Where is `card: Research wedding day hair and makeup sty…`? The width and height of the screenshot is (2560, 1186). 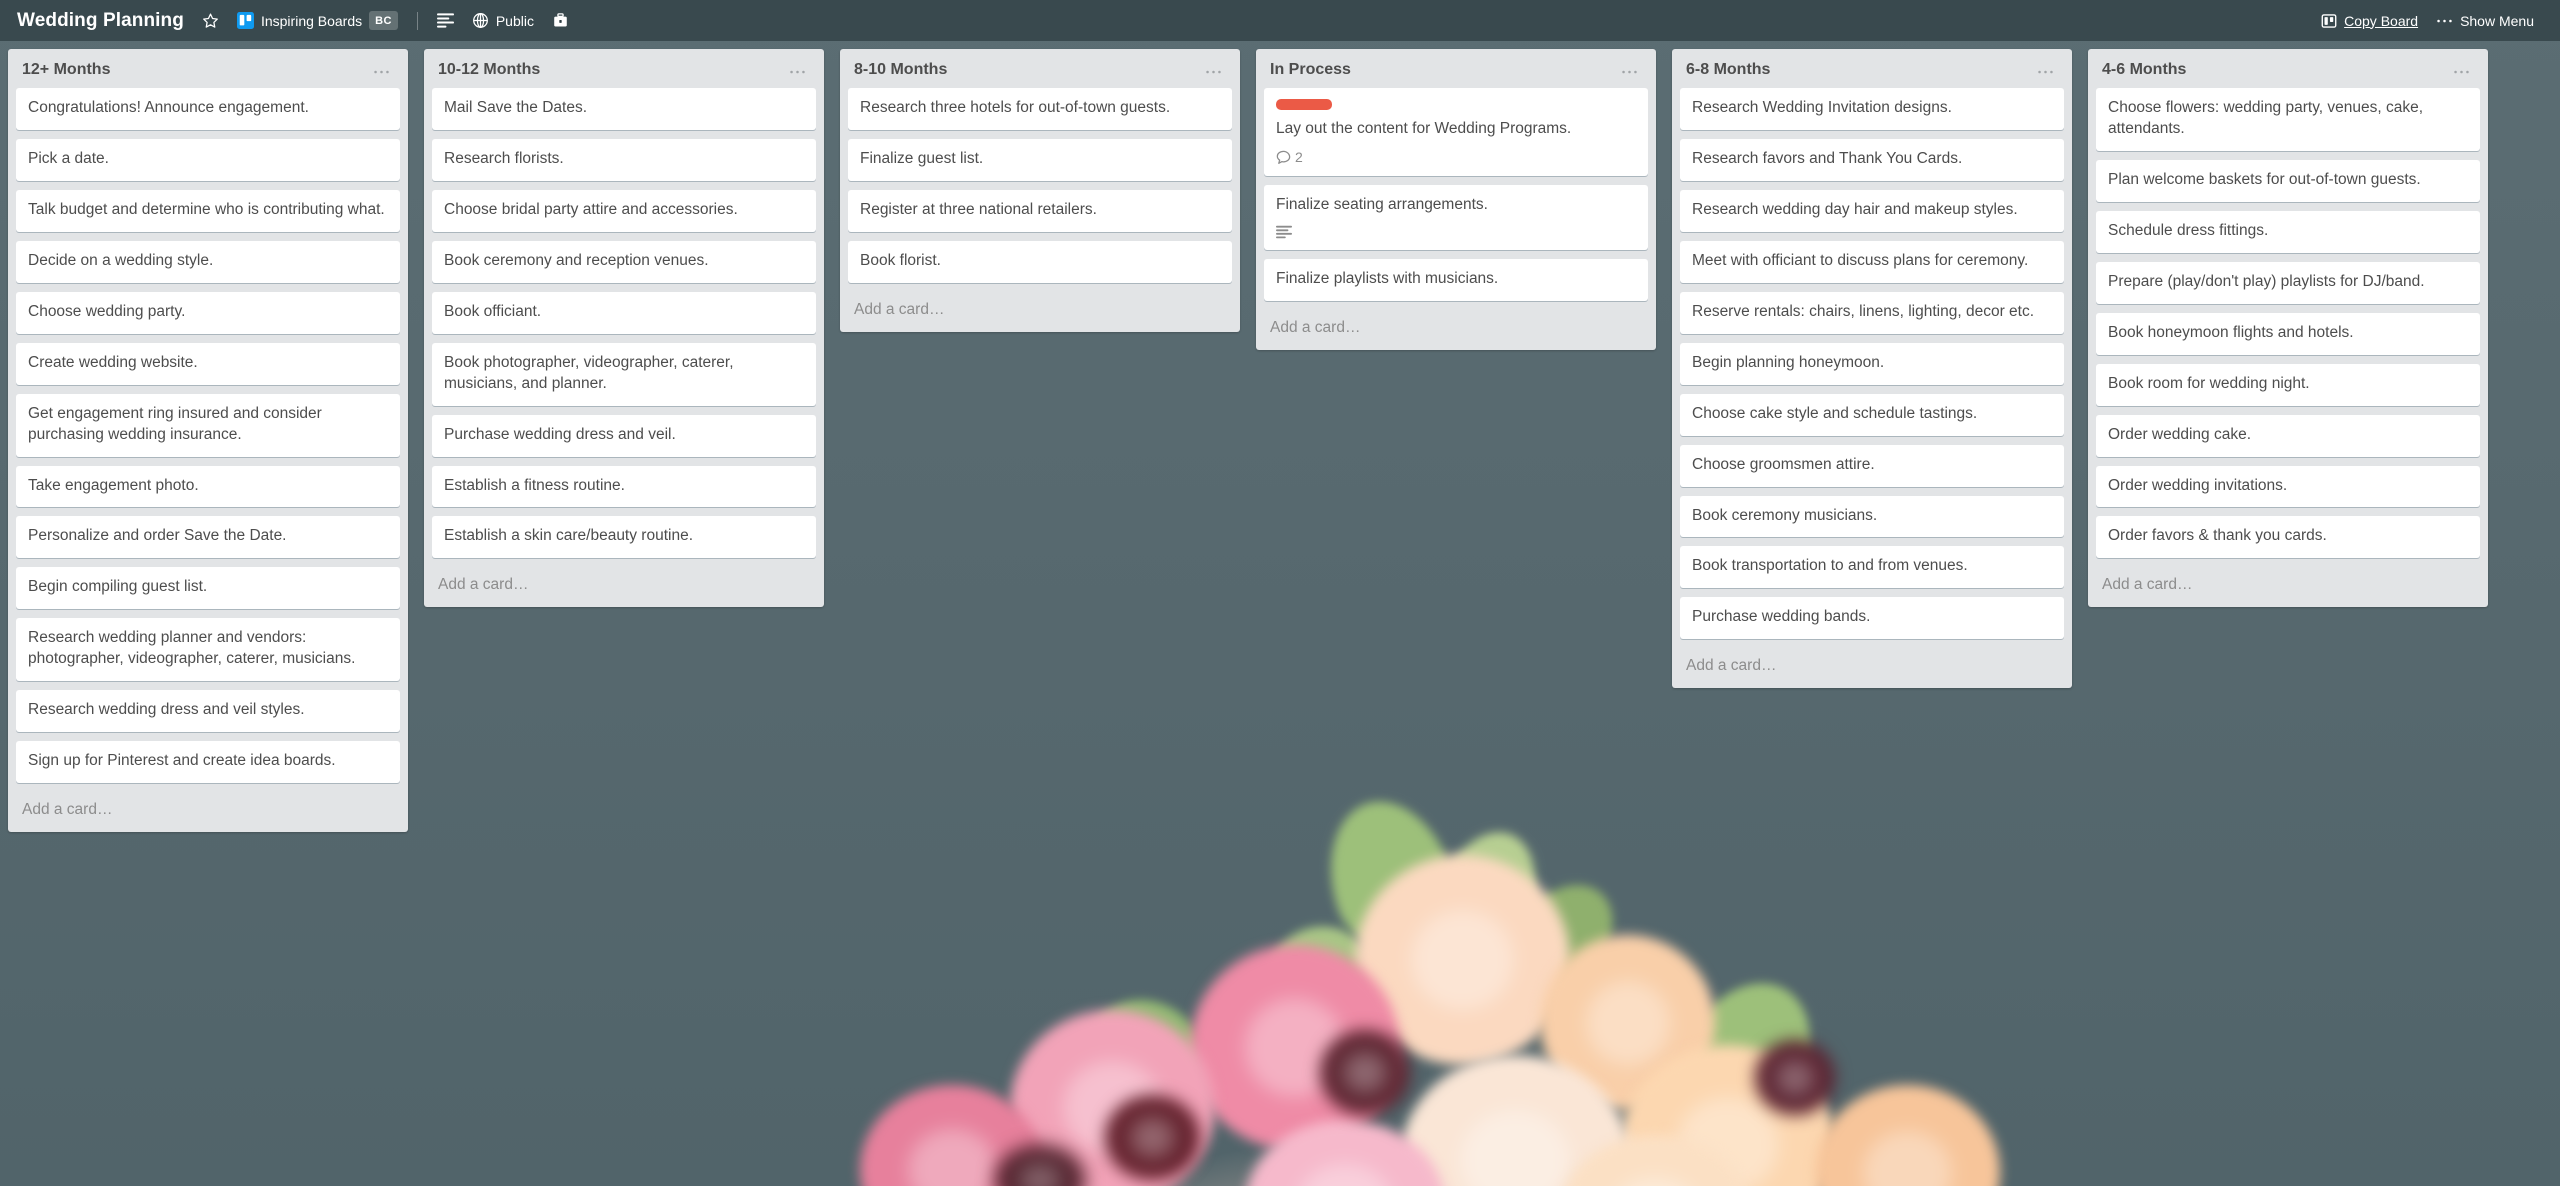
card: Research wedding day hair and makeup sty… is located at coordinates (1872, 211).